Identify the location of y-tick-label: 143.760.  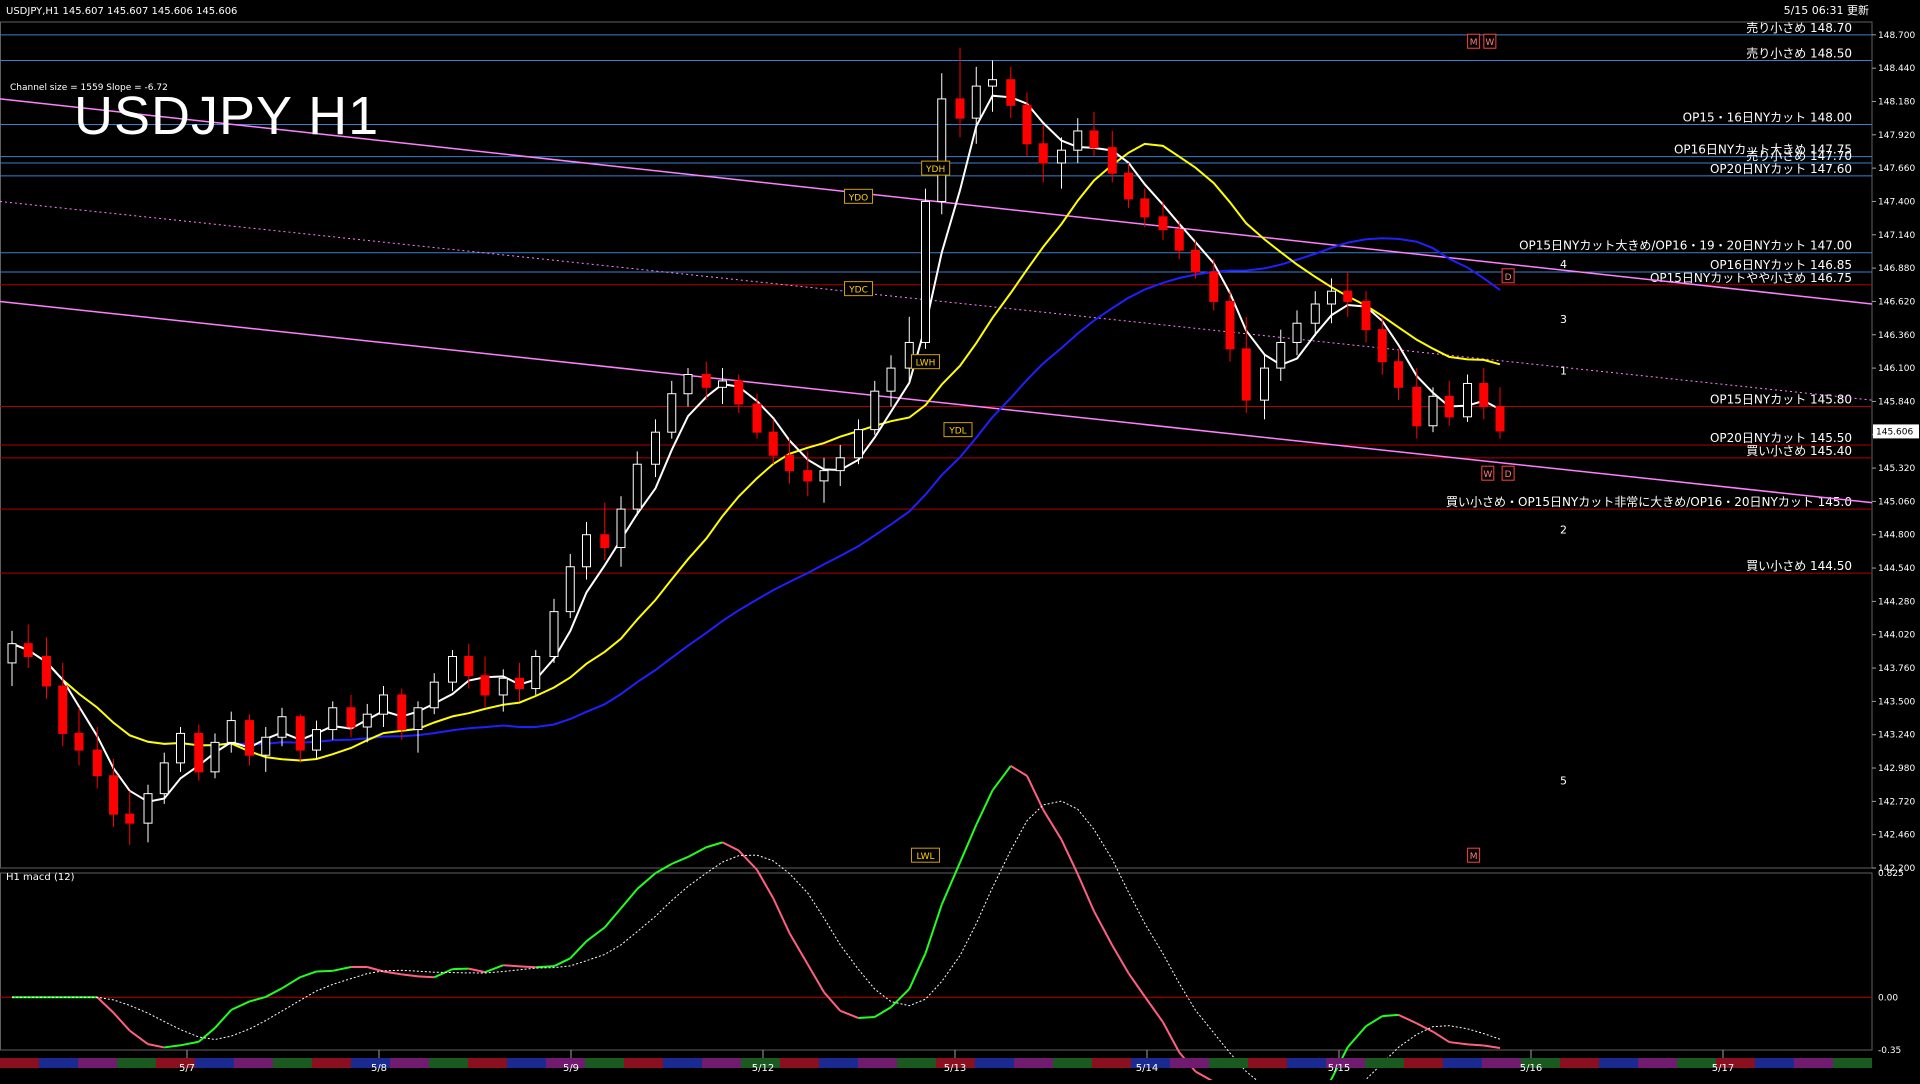
(1896, 669).